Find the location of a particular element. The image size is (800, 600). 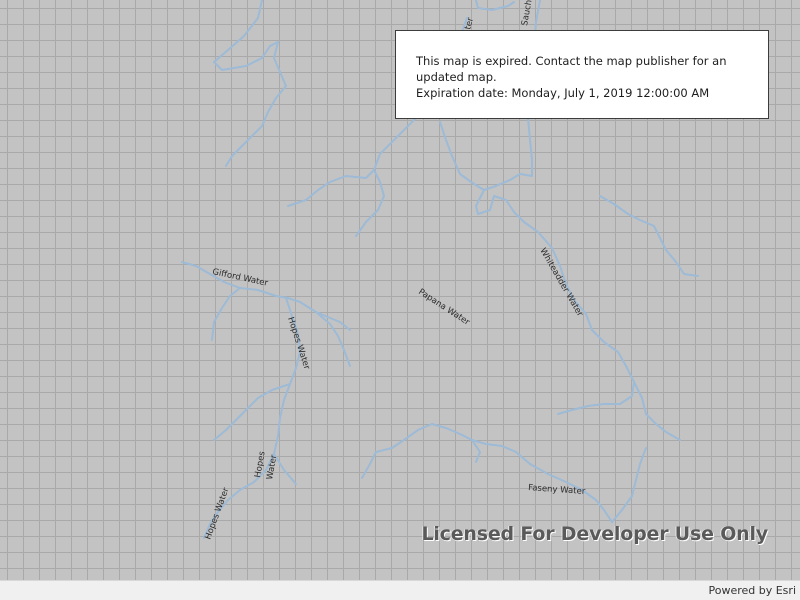

river-gifford-trib is located at coordinates (226, 314).